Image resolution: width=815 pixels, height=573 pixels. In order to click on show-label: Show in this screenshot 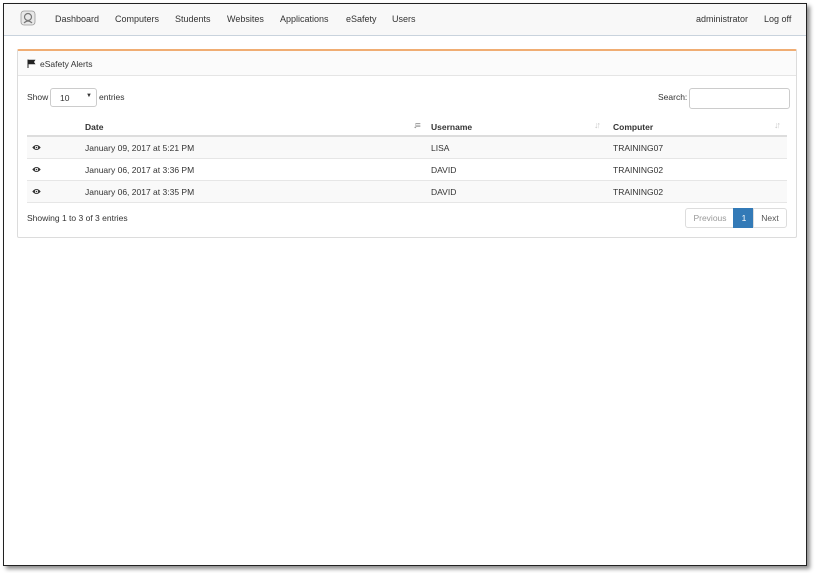, I will do `click(38, 97)`.